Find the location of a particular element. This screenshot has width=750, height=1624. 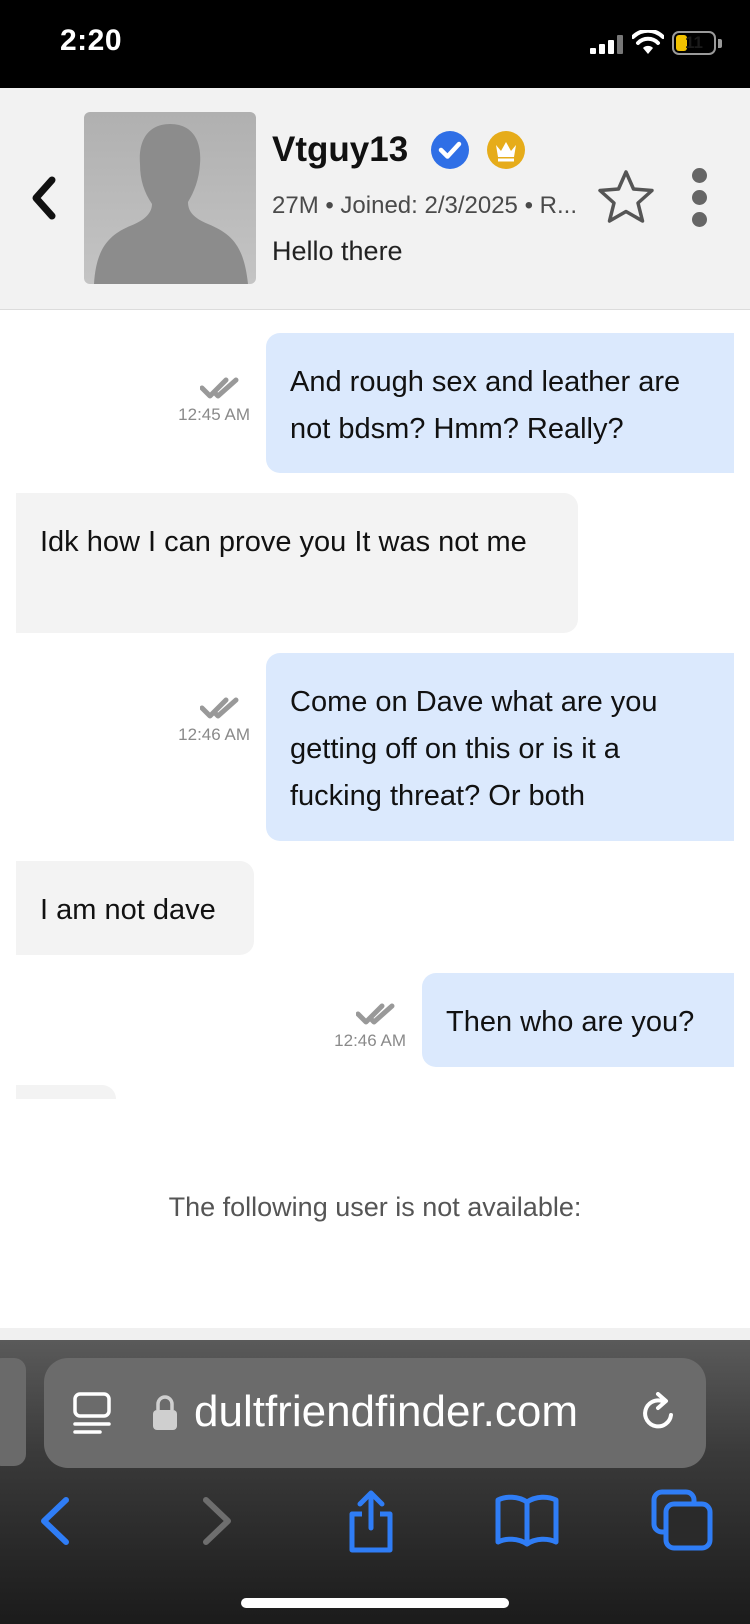

forward-arrow-icon is located at coordinates (215, 1521).